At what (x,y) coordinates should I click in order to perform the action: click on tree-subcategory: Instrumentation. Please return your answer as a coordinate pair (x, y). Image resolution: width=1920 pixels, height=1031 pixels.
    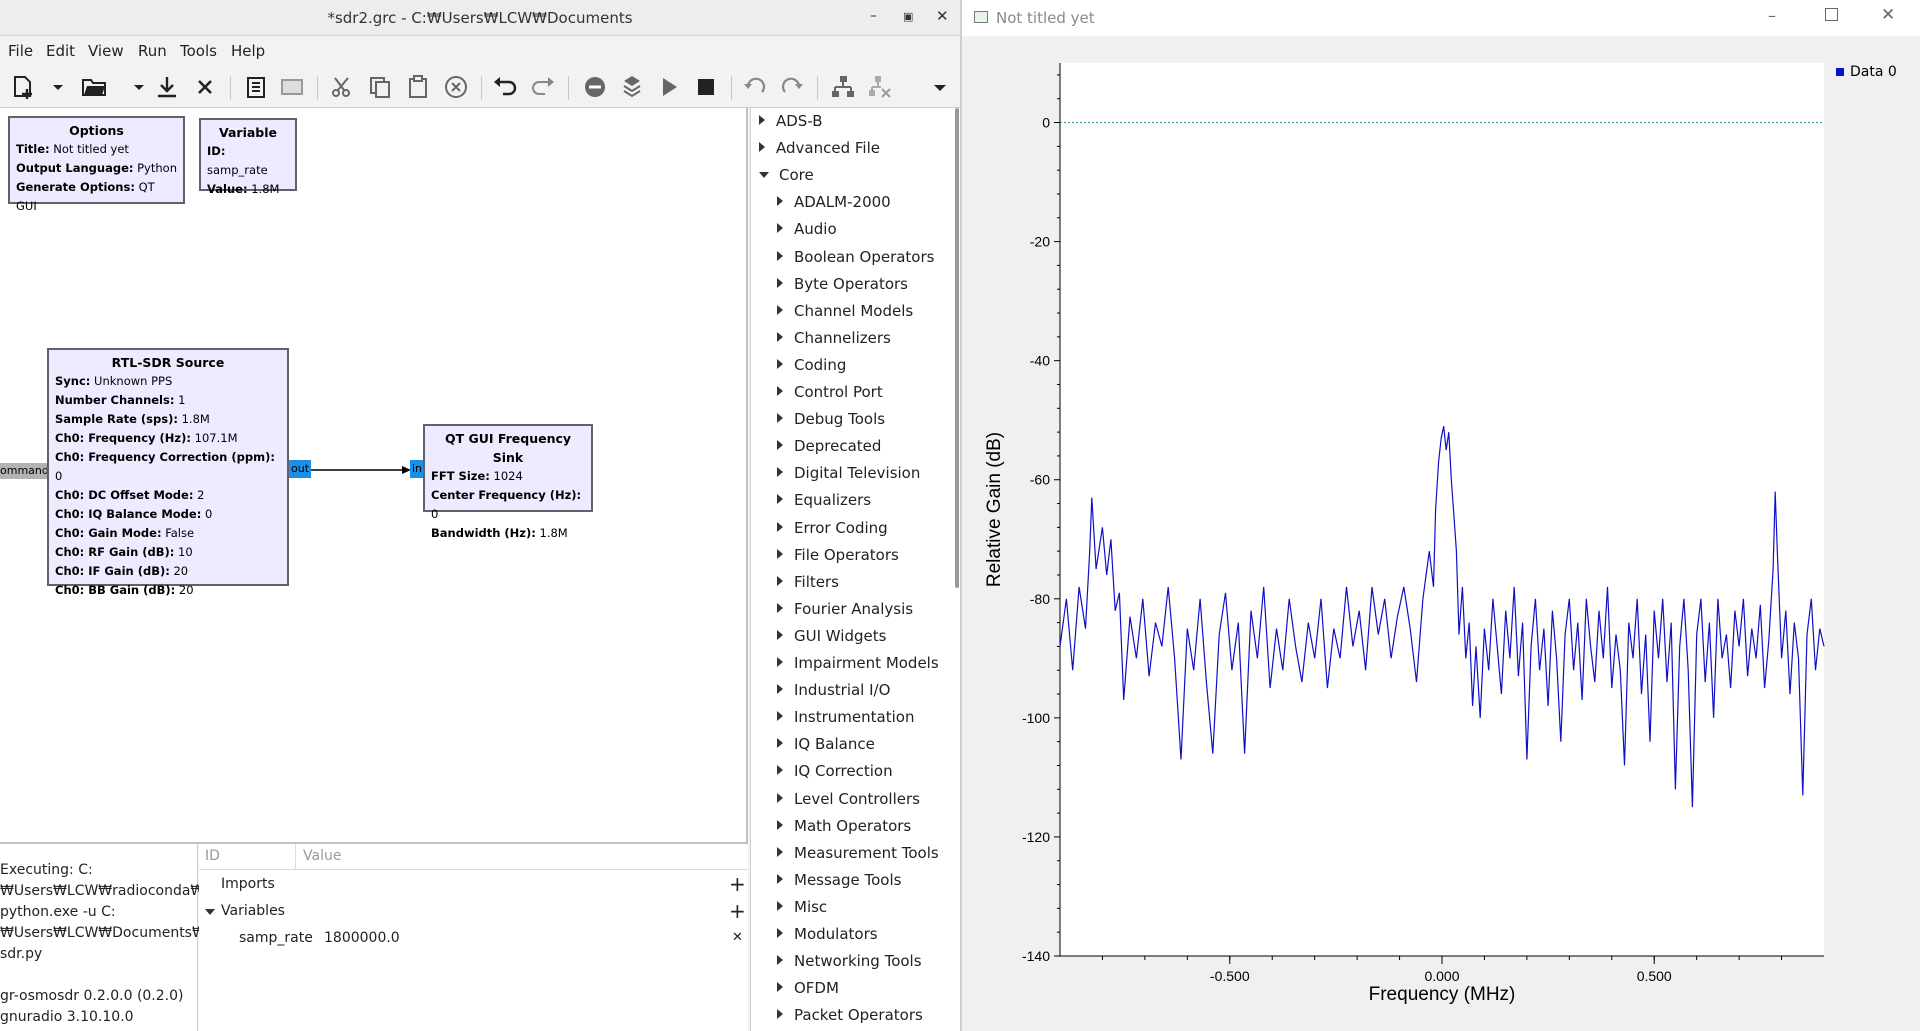
    Looking at the image, I should click on (845, 717).